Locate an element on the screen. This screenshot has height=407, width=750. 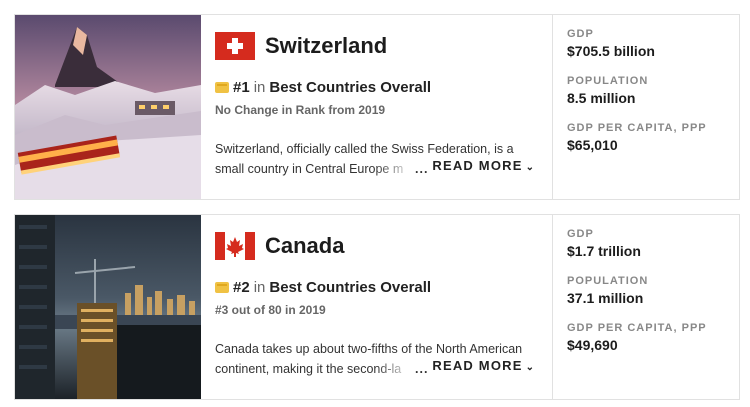
toronto-skyline-photo-icon is located at coordinates (108, 307).